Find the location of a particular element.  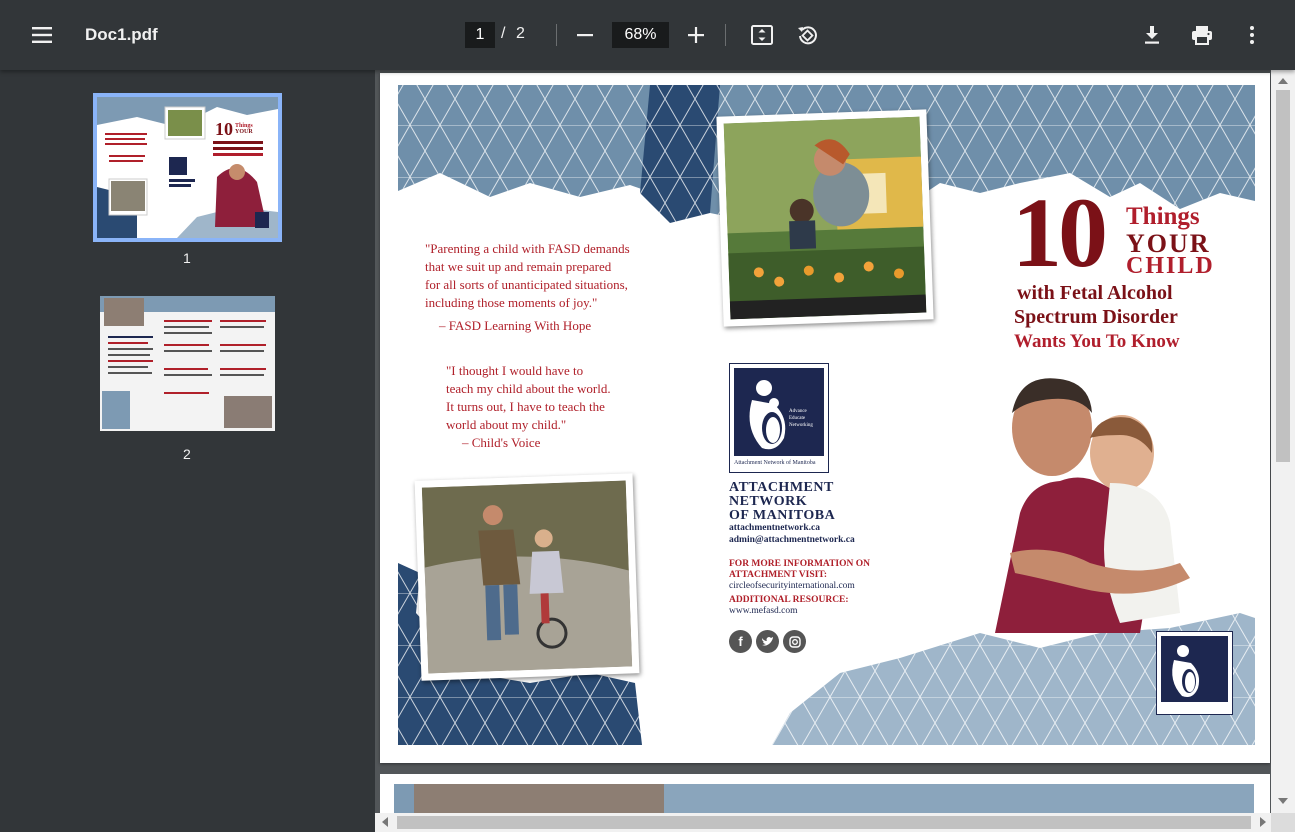

document-title: Doc1.pdf is located at coordinates (121, 34).